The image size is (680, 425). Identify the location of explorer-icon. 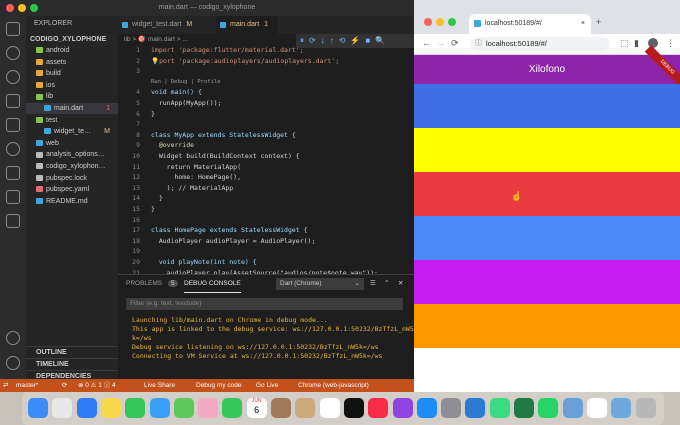
(13, 29).